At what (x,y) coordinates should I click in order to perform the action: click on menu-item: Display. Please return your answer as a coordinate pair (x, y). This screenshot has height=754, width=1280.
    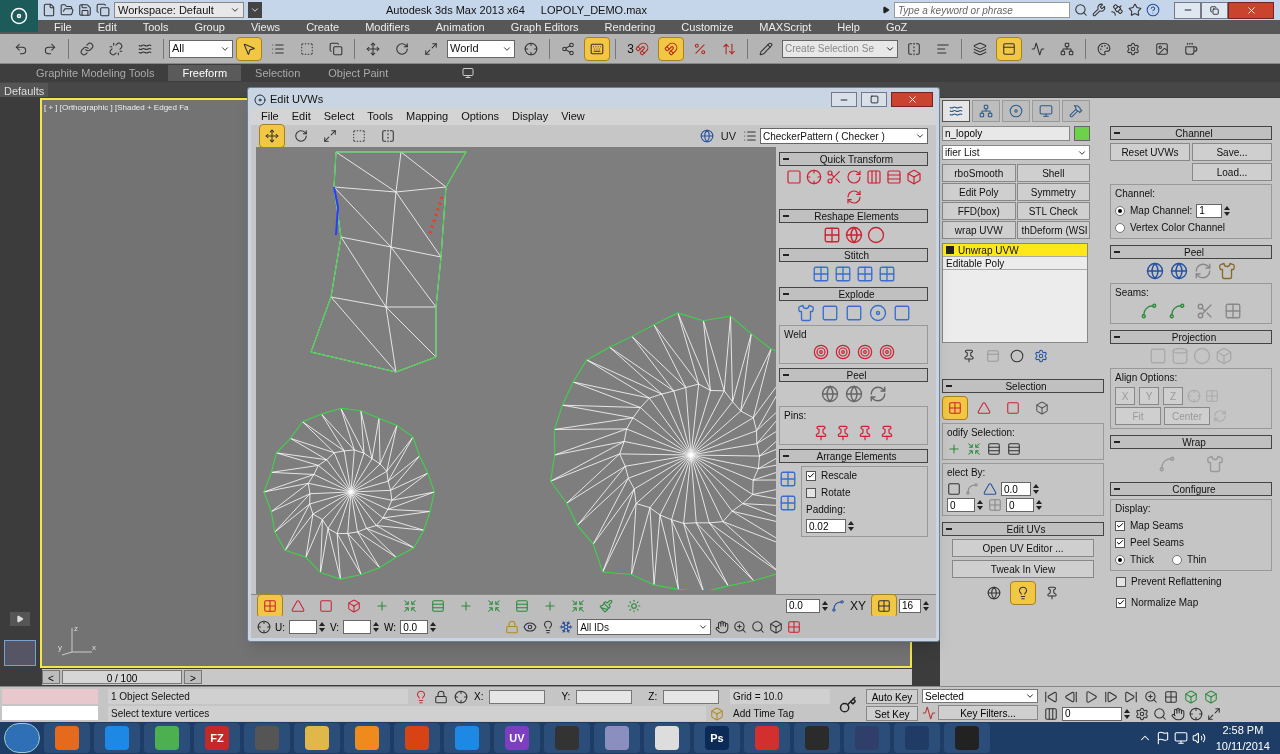
    Looking at the image, I should click on (530, 116).